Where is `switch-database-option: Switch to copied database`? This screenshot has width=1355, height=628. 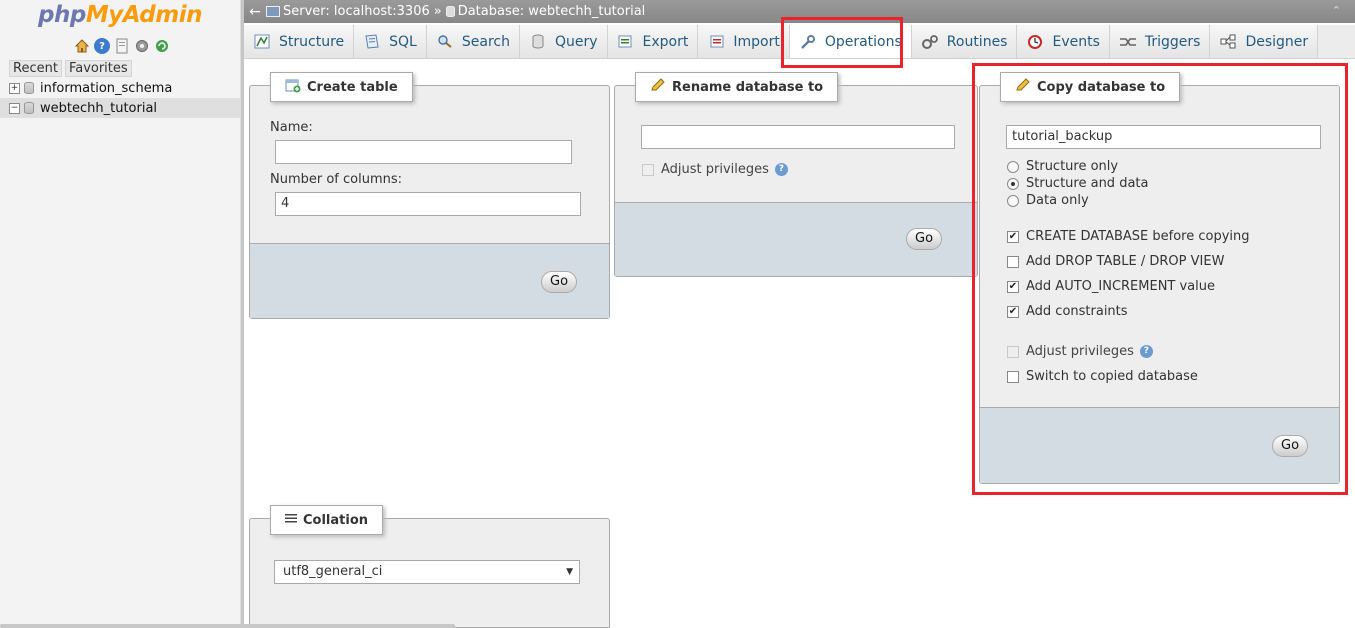 switch-database-option: Switch to copied database is located at coordinates (1102, 376).